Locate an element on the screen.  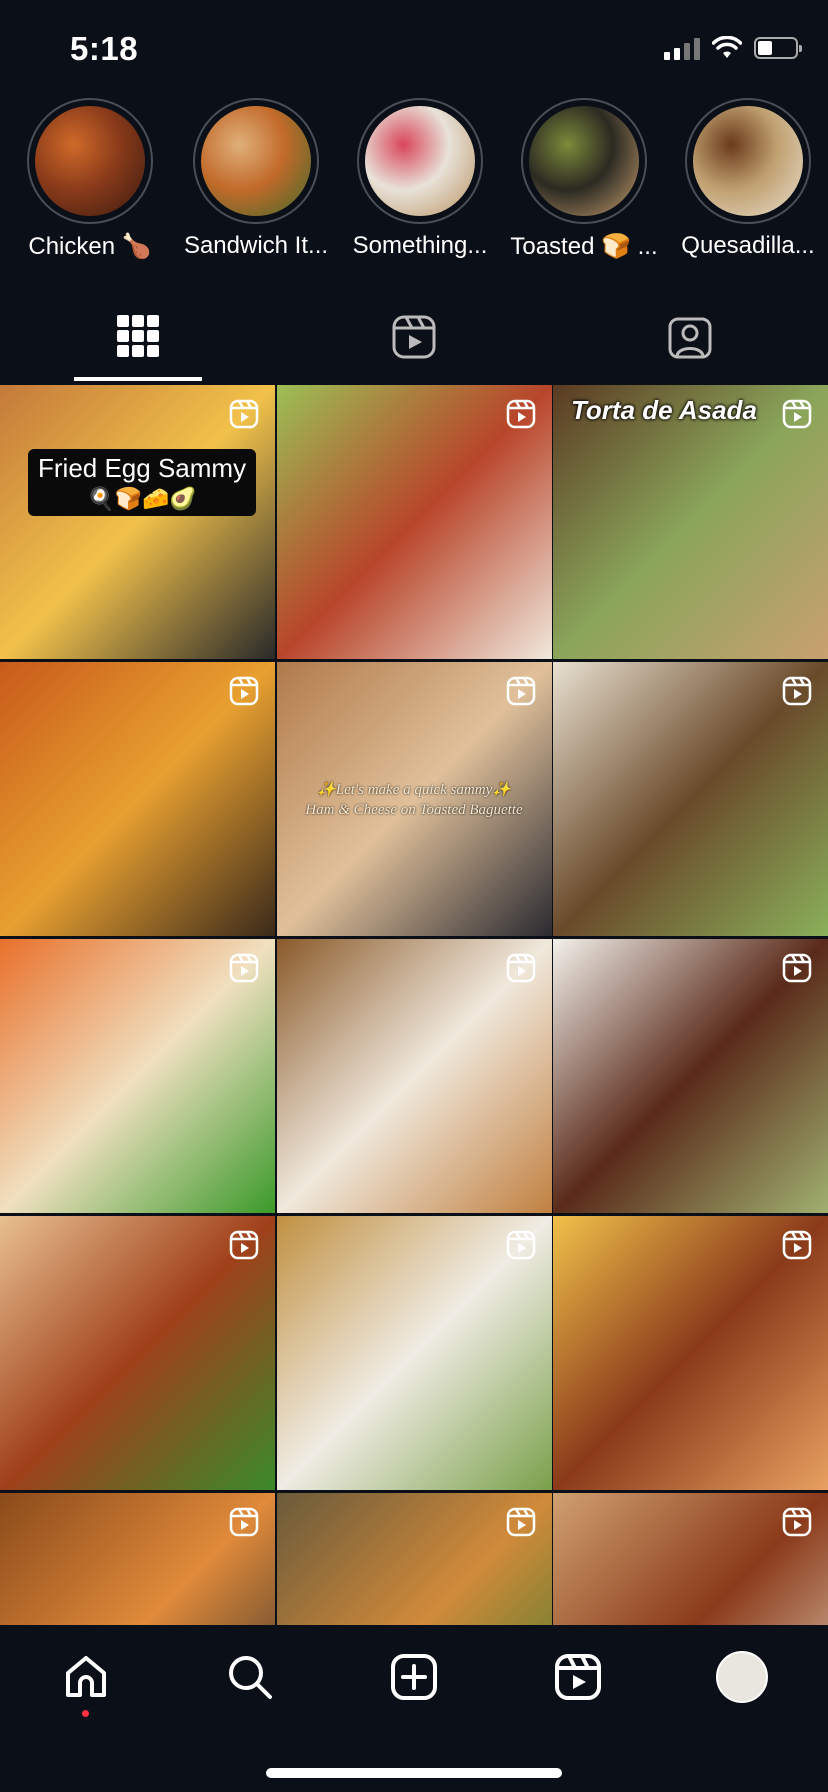
create-icon is located at coordinates (414, 1677).